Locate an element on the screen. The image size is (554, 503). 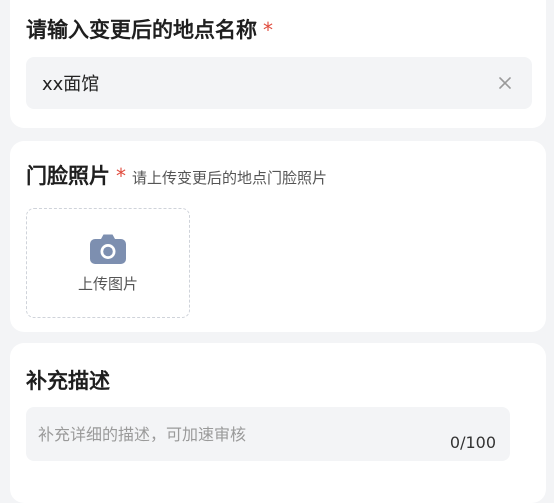
camera-icon is located at coordinates (108, 249).